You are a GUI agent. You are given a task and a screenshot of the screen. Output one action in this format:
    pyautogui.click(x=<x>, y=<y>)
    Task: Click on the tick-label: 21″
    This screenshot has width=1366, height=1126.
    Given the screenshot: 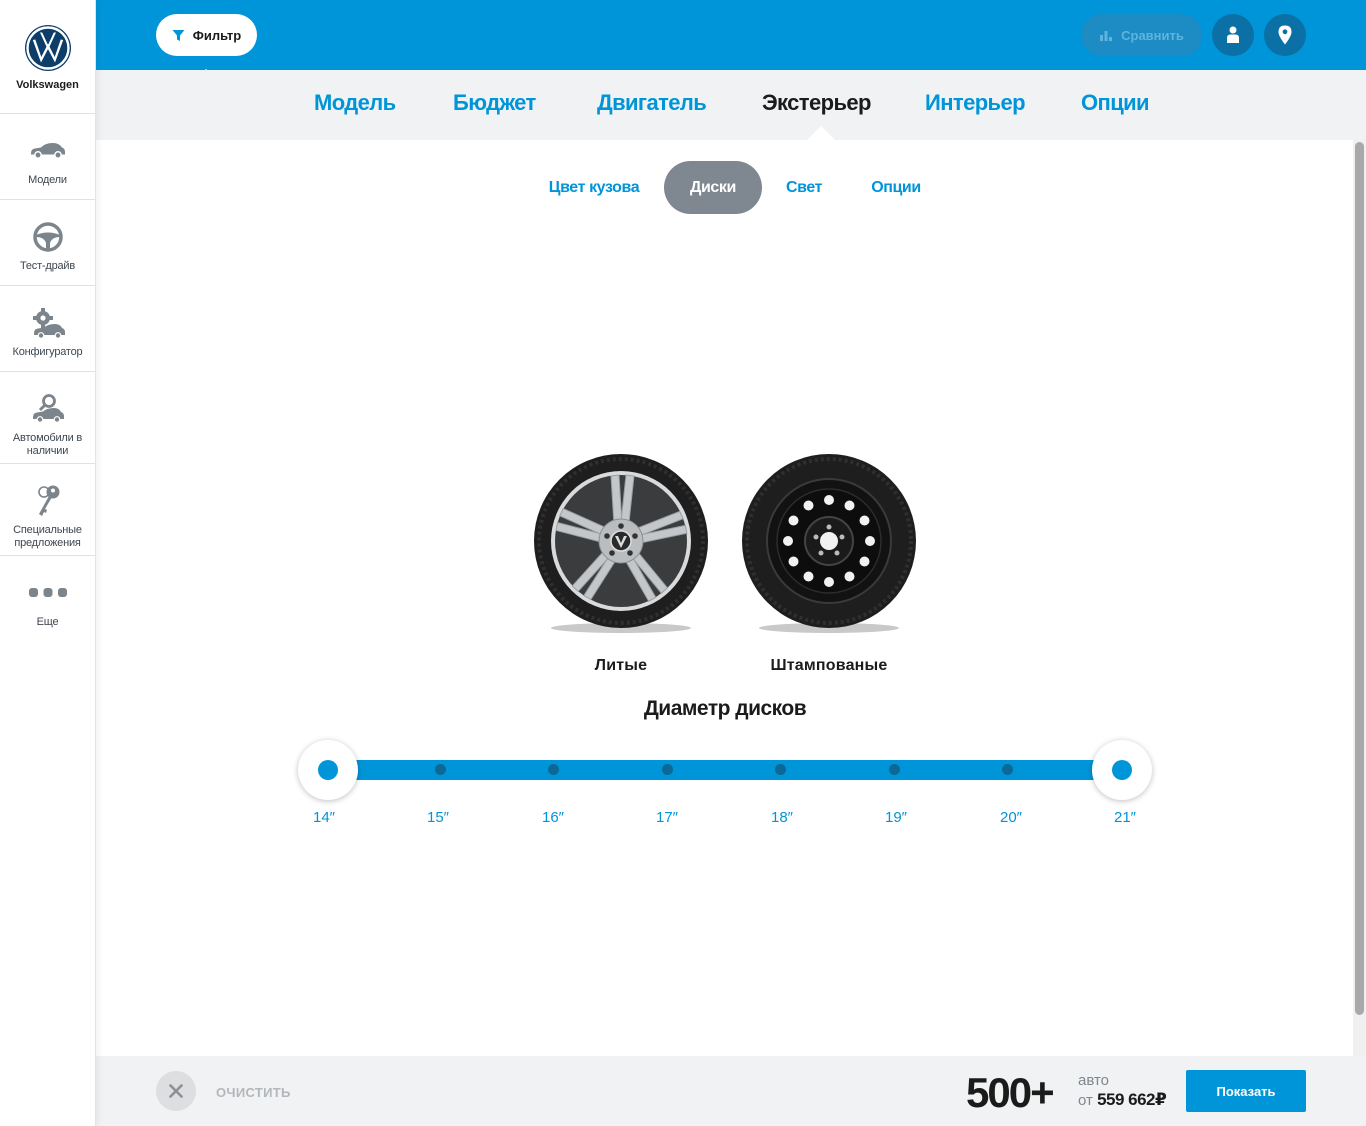 What is the action you would take?
    pyautogui.click(x=1125, y=817)
    